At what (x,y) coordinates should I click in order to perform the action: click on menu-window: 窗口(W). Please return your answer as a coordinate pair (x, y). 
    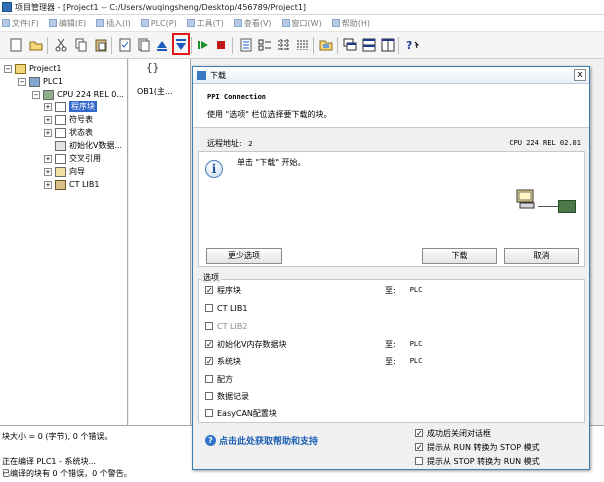
    Looking at the image, I should click on (301, 23).